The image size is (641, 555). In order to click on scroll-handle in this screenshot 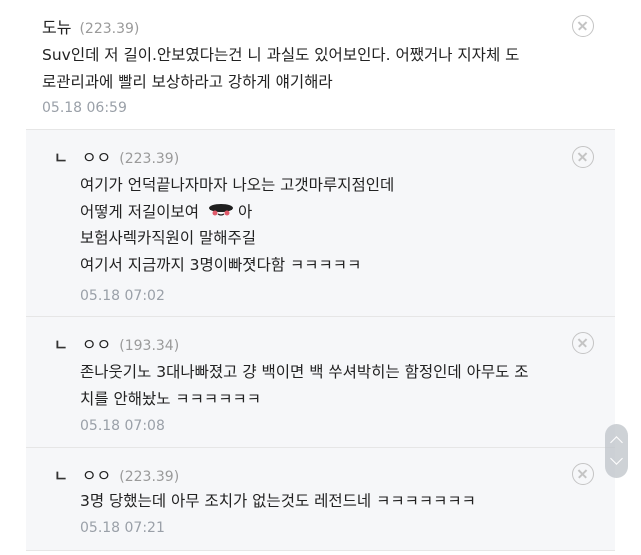, I will do `click(616, 451)`.